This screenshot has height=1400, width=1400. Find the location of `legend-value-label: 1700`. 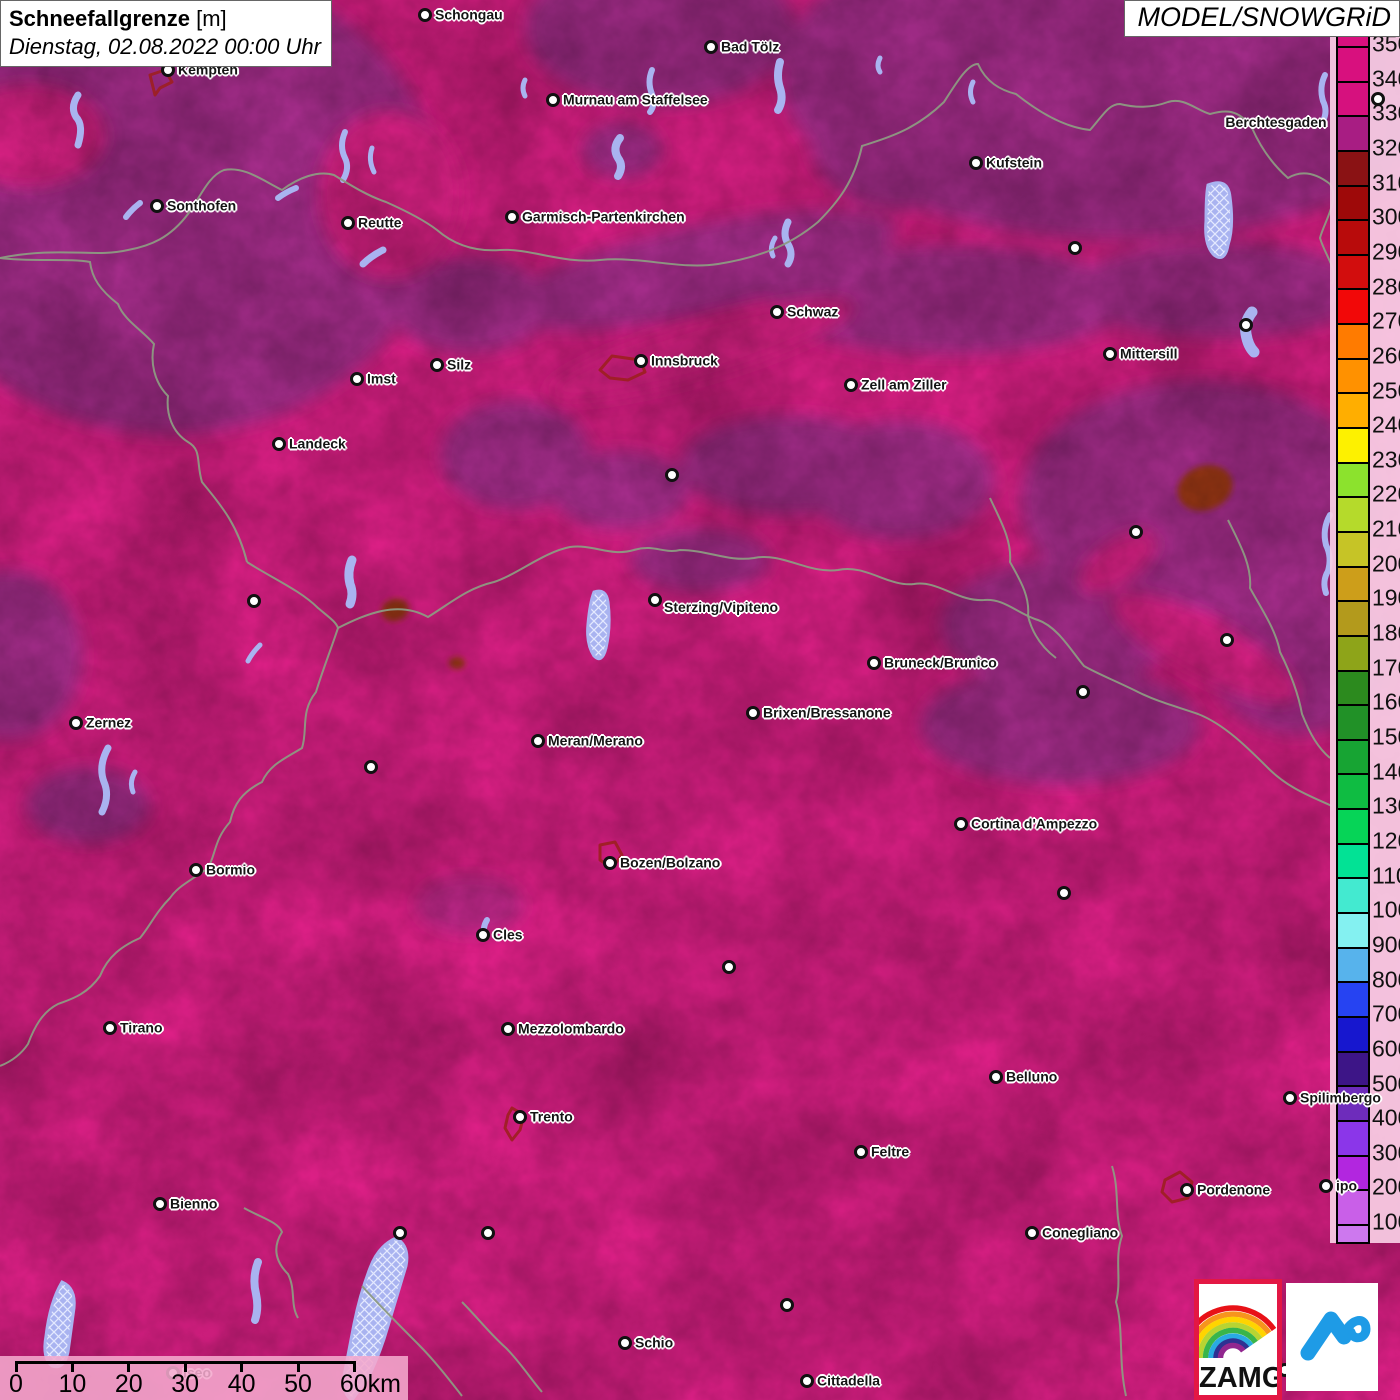

legend-value-label: 1700 is located at coordinates (1386, 667).